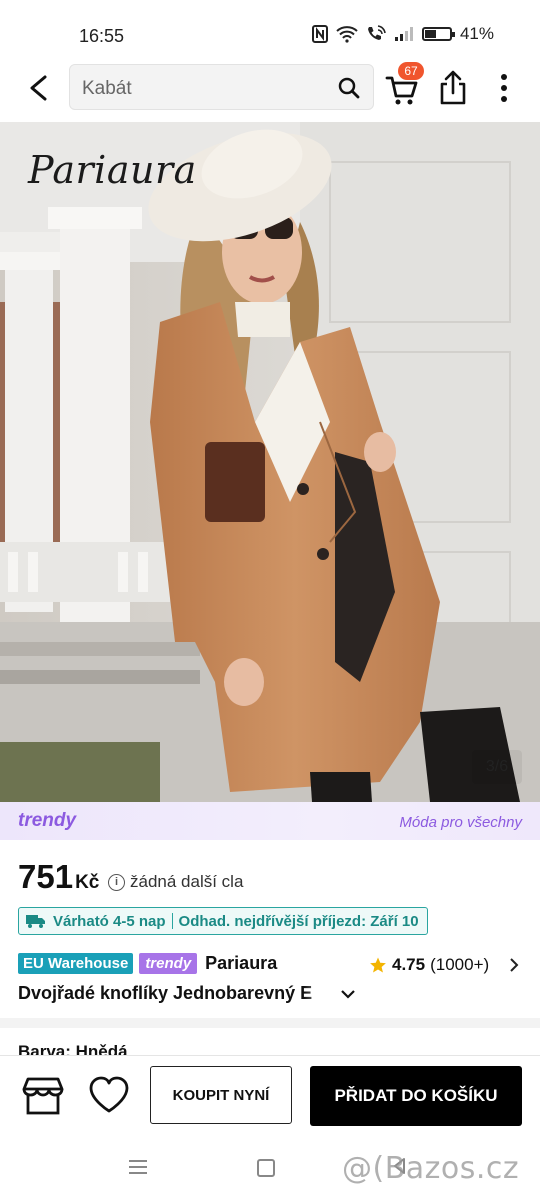  Describe the element at coordinates (187, 881) in the screenshot. I see `duty-text: žádná další cla` at that location.